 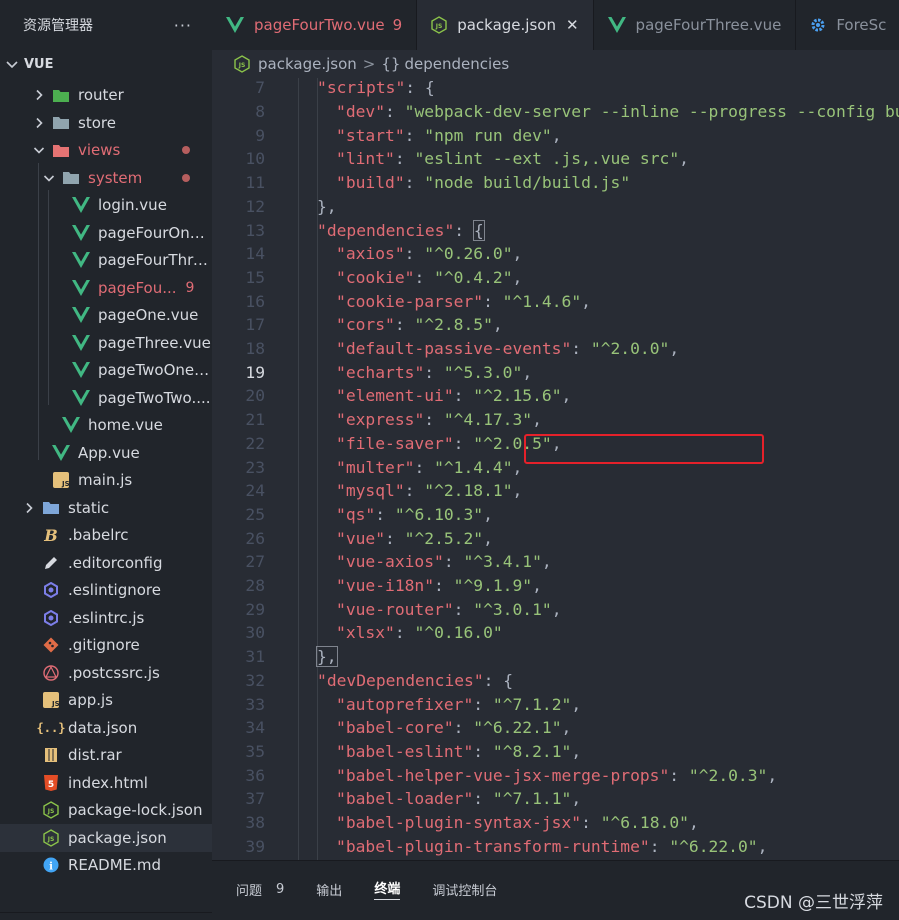 What do you see at coordinates (555, 301) in the screenshot?
I see `code-line: 16 "cookie-parser": "^1.4.6",` at bounding box center [555, 301].